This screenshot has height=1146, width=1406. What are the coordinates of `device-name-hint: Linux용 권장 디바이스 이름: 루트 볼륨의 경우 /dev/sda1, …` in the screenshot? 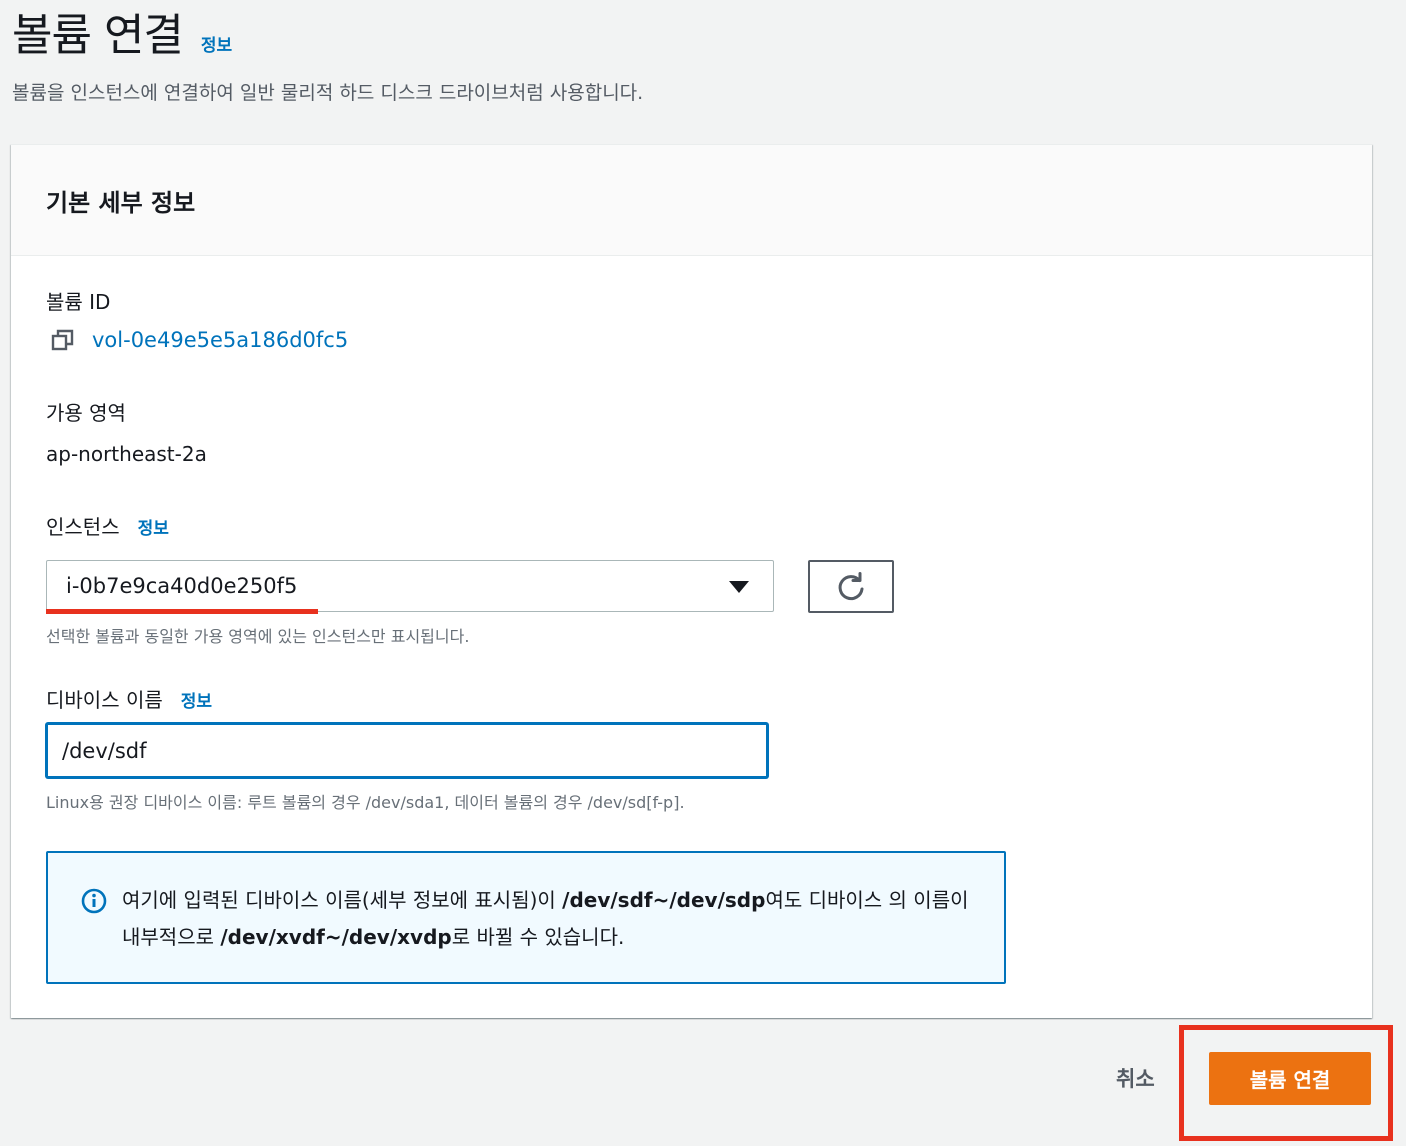 It's located at (365, 802).